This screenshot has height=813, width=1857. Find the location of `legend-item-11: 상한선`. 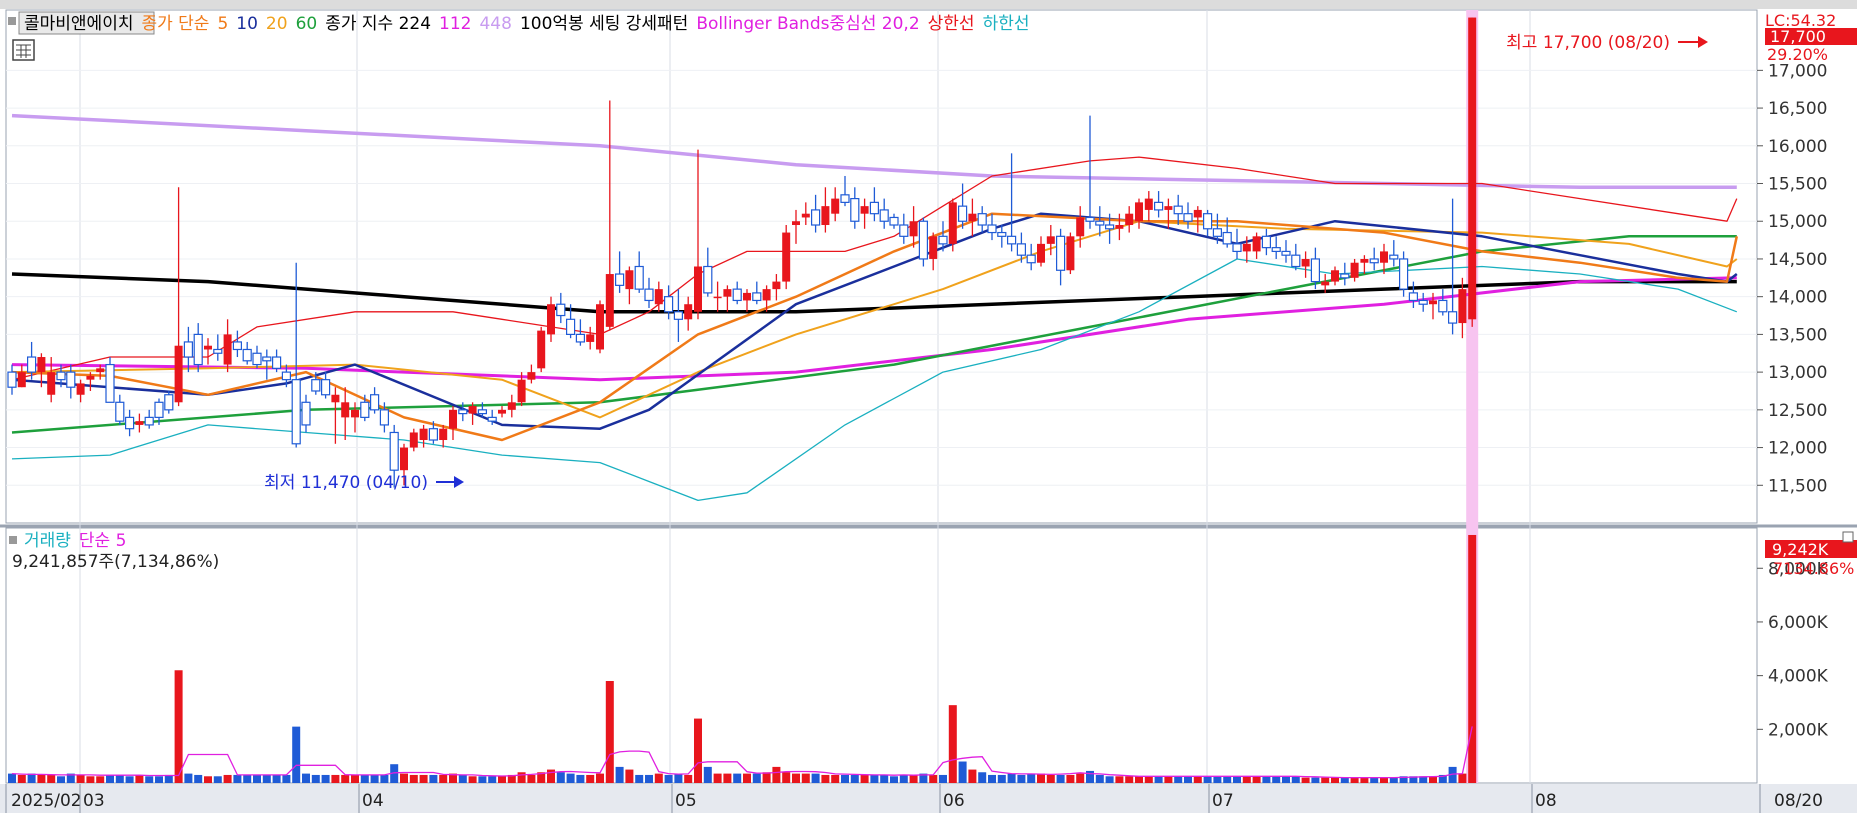

legend-item-11: 상한선 is located at coordinates (951, 24).